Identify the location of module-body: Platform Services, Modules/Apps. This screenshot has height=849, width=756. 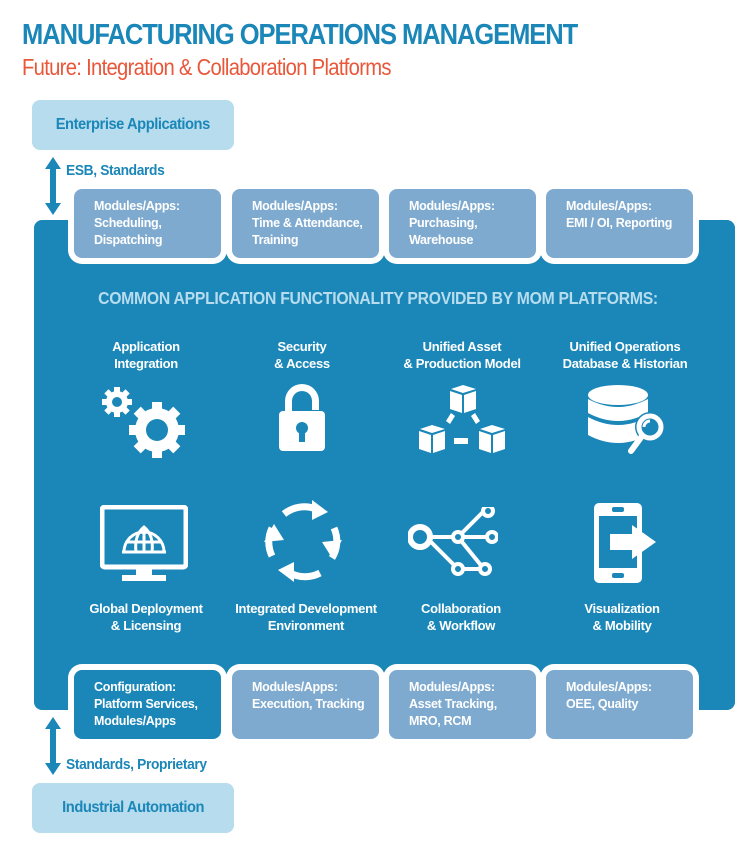
(146, 712).